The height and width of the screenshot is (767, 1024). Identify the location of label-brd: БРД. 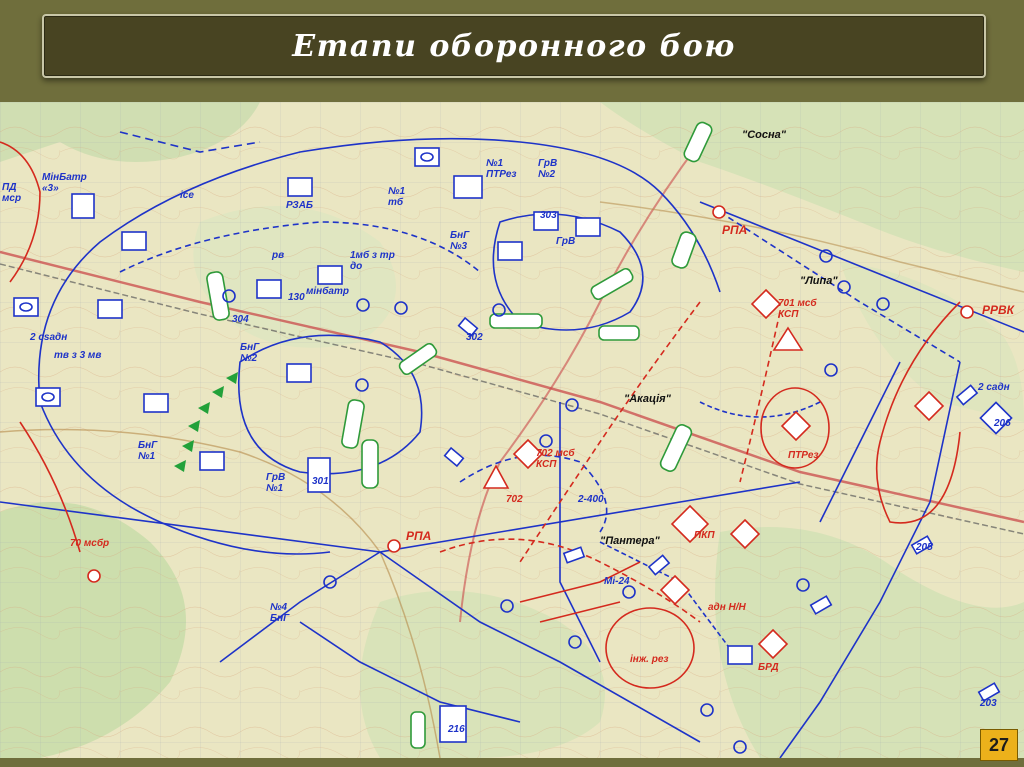
(768, 667).